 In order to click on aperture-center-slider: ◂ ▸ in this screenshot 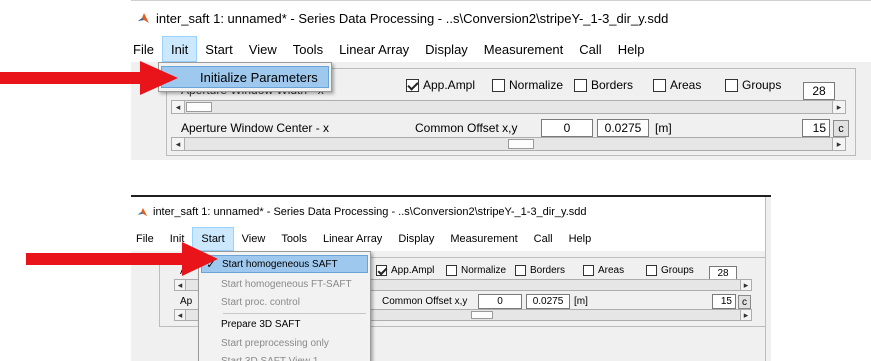, I will do `click(508, 144)`.